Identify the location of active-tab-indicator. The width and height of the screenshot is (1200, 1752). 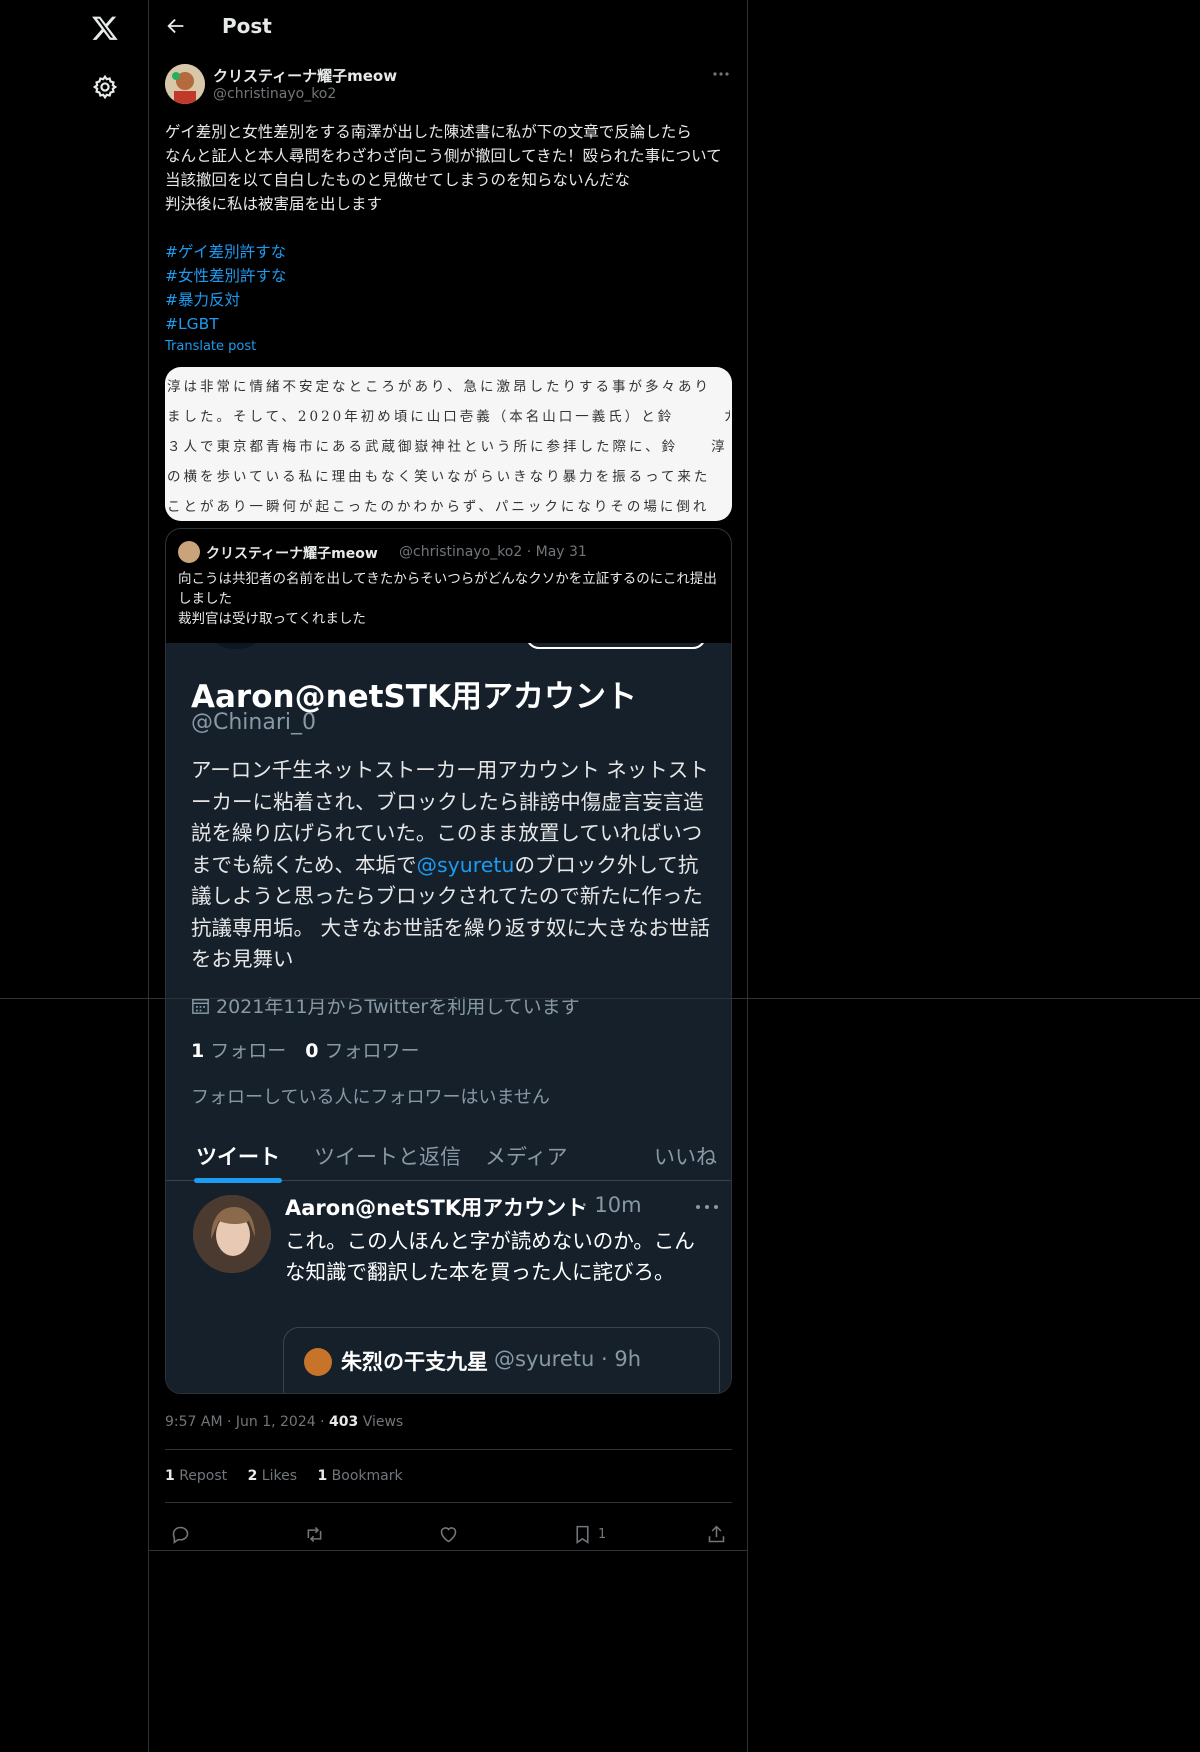
(238, 1180).